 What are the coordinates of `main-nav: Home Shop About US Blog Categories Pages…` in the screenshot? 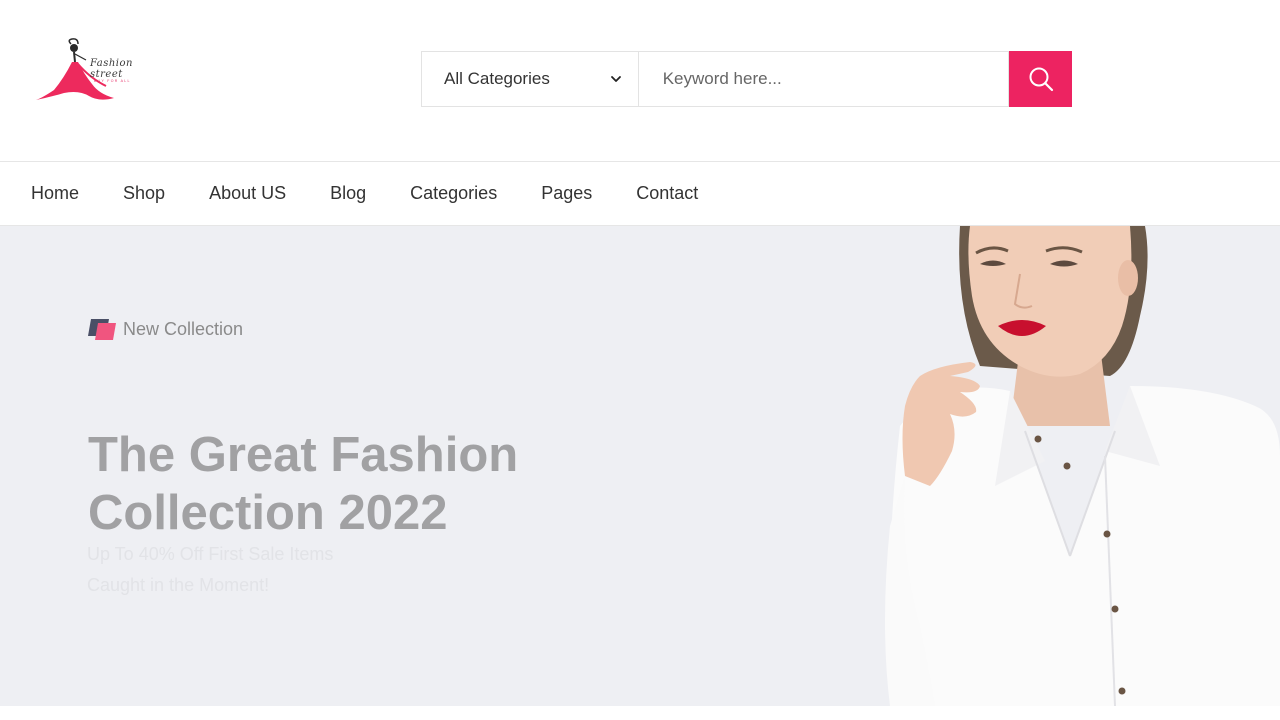 It's located at (640, 193).